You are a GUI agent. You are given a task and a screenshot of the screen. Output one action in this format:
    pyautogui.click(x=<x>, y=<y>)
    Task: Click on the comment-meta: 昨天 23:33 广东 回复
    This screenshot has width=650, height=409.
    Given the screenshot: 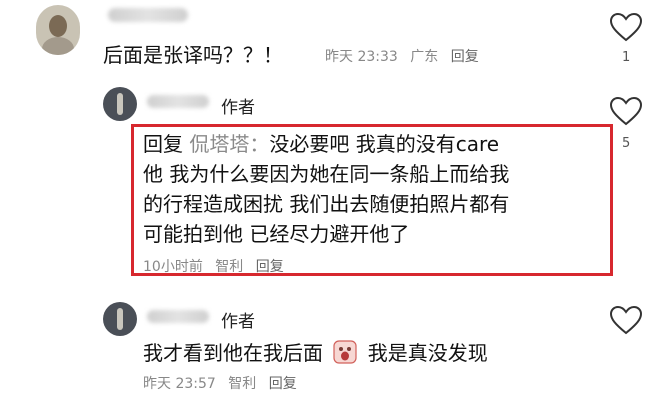 What is the action you would take?
    pyautogui.click(x=406, y=56)
    